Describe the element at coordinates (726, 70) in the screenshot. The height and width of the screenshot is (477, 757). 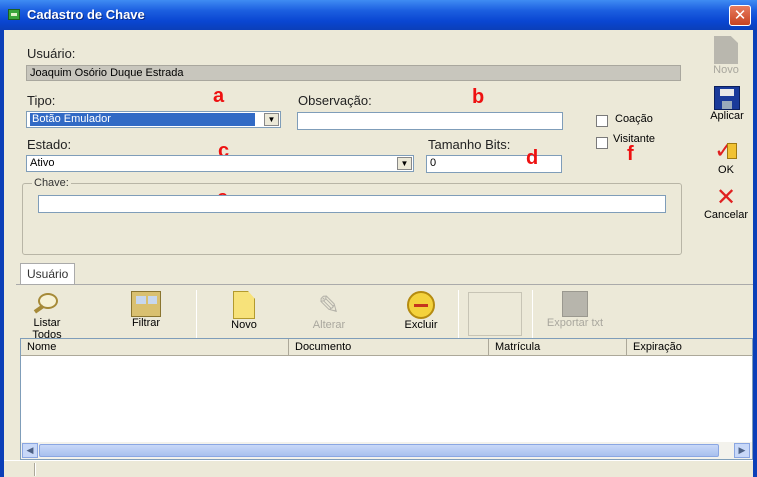
I see `novo-side-label: Novo` at that location.